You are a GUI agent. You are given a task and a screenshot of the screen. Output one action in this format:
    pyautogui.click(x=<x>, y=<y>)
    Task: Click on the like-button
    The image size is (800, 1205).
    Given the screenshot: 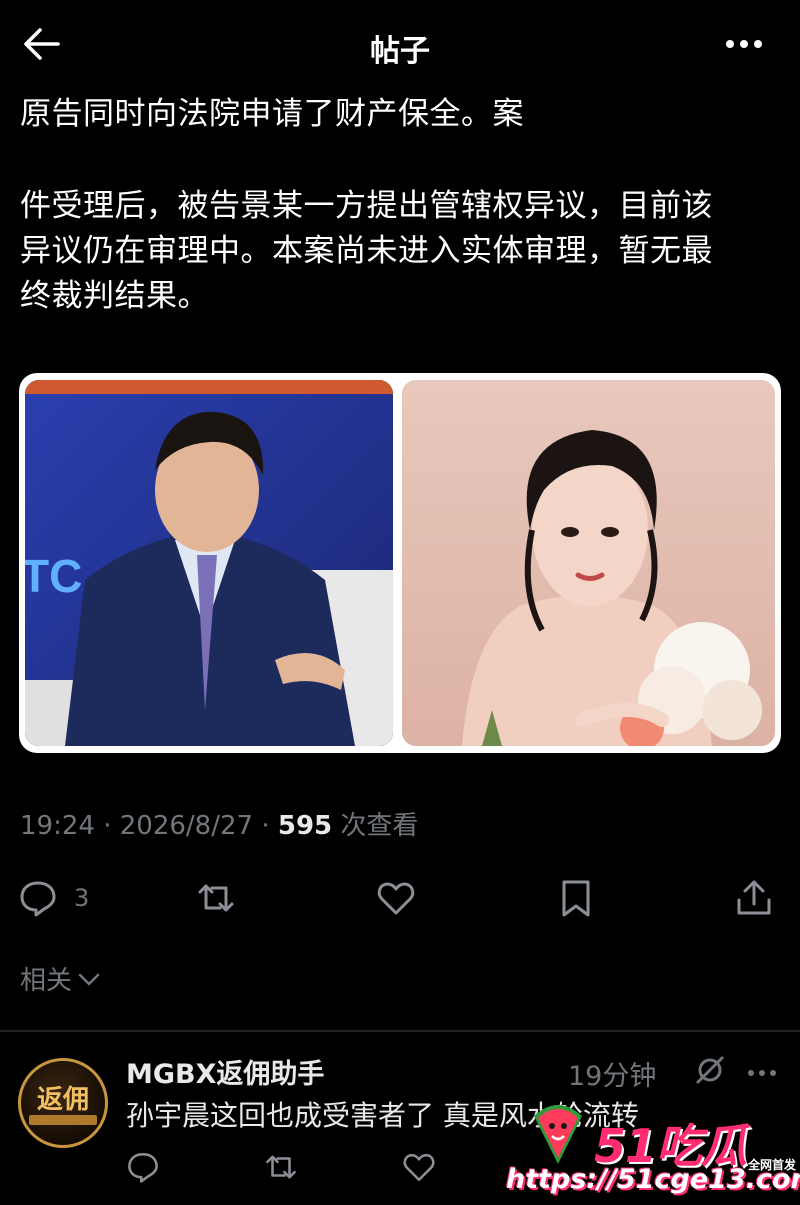 What is the action you would take?
    pyautogui.click(x=396, y=898)
    